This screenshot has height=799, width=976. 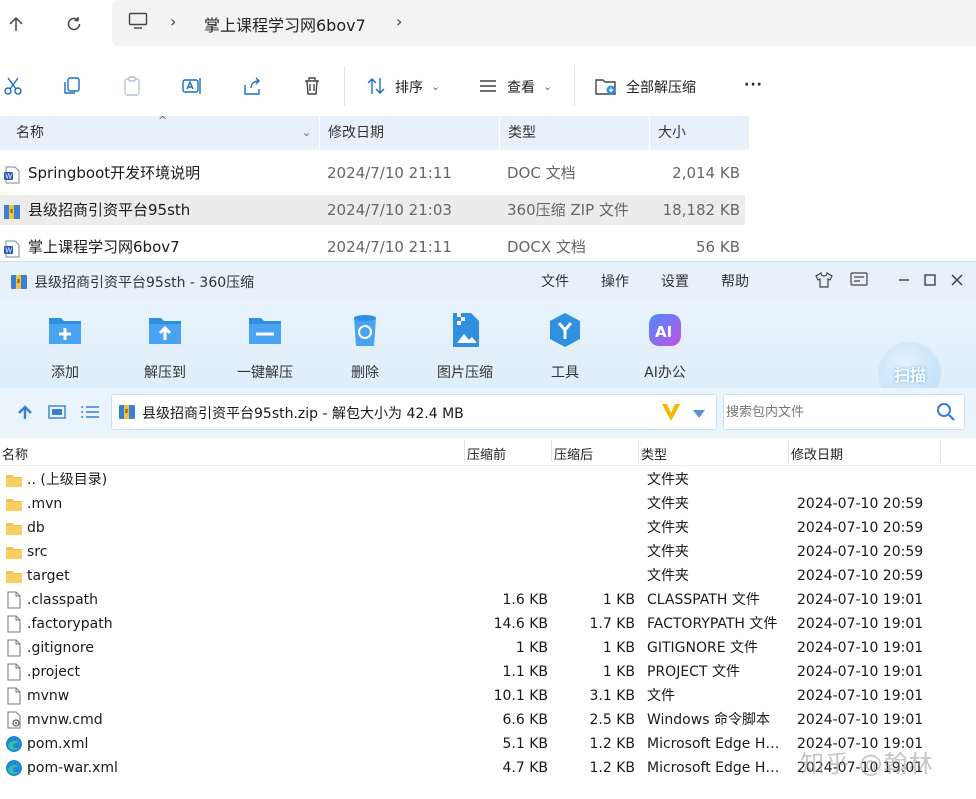 What do you see at coordinates (488, 480) in the screenshot?
I see `archive-row: .. (上级目录) 文件夹` at bounding box center [488, 480].